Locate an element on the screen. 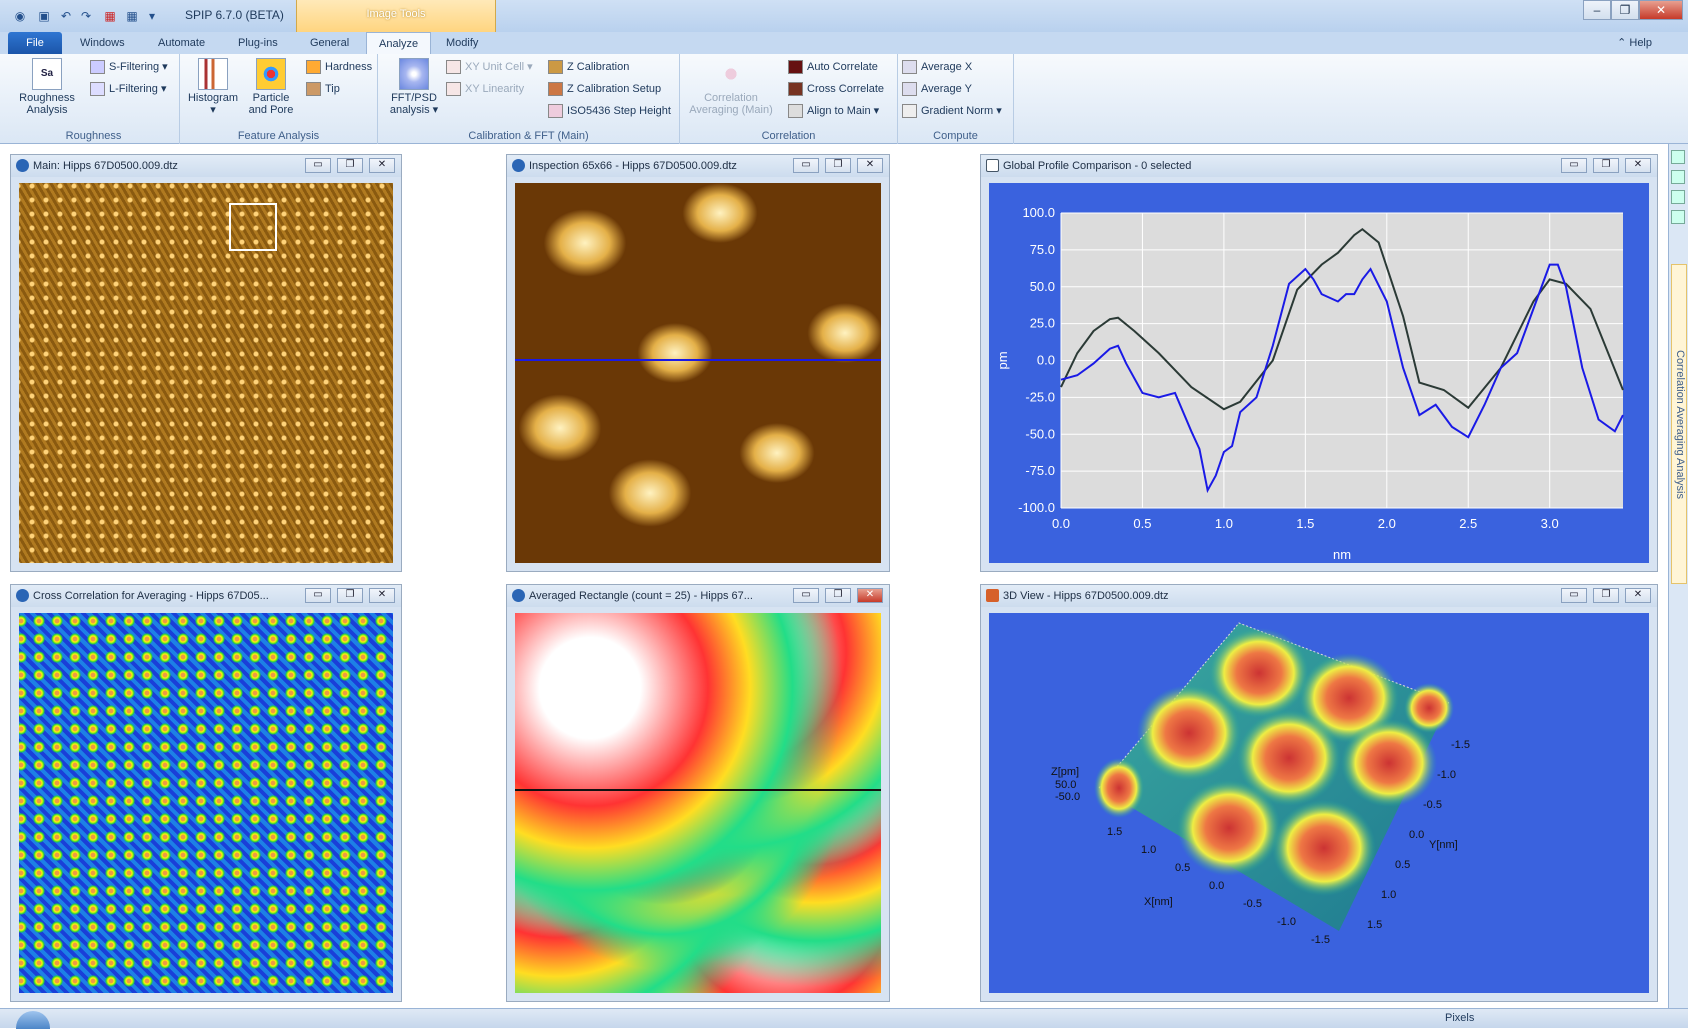 The image size is (1688, 1029). averaging-icon is located at coordinates (731, 74).